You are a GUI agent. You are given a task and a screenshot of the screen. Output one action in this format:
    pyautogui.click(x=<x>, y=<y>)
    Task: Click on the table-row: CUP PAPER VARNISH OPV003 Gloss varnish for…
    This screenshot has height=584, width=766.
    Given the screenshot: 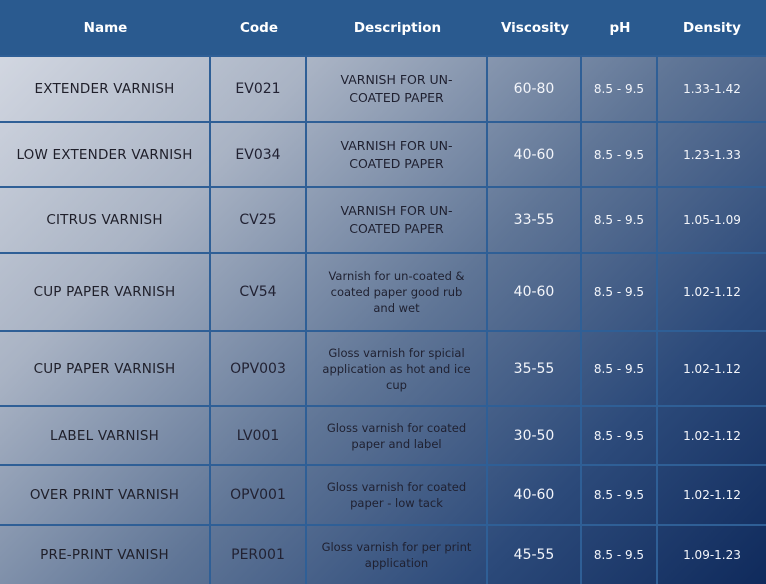 What is the action you would take?
    pyautogui.click(x=383, y=368)
    